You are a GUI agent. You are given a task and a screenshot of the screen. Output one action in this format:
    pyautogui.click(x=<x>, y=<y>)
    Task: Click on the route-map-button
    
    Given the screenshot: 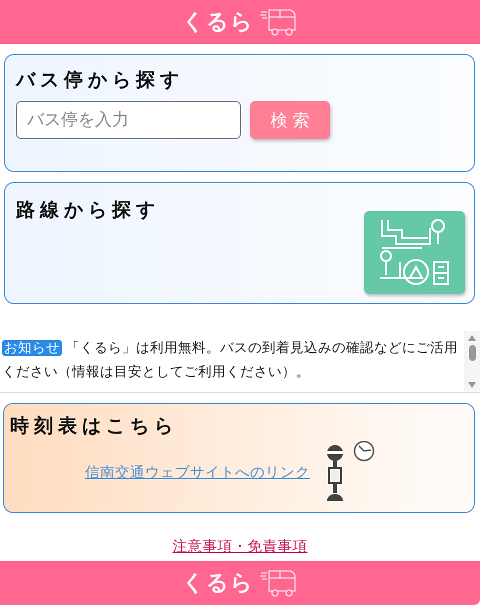 What is the action you would take?
    pyautogui.click(x=414, y=252)
    